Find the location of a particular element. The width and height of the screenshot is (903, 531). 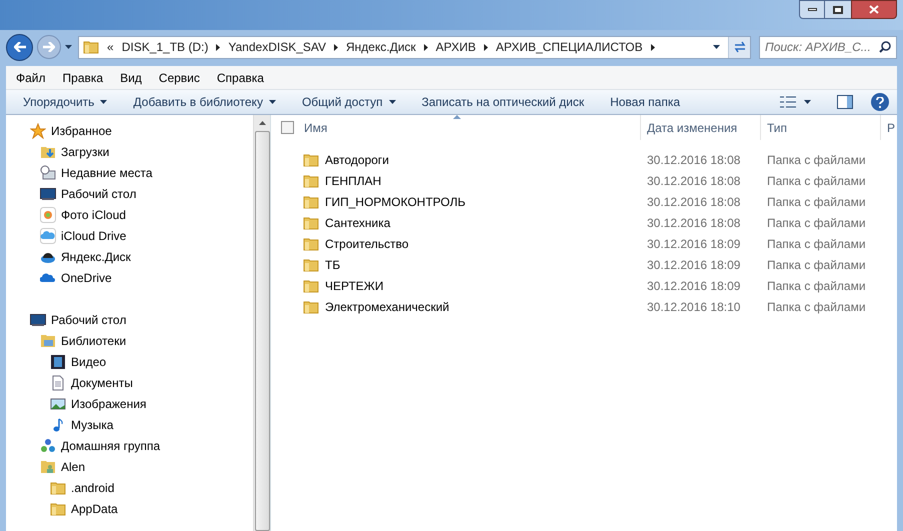

file-name: ТБ is located at coordinates (332, 265).